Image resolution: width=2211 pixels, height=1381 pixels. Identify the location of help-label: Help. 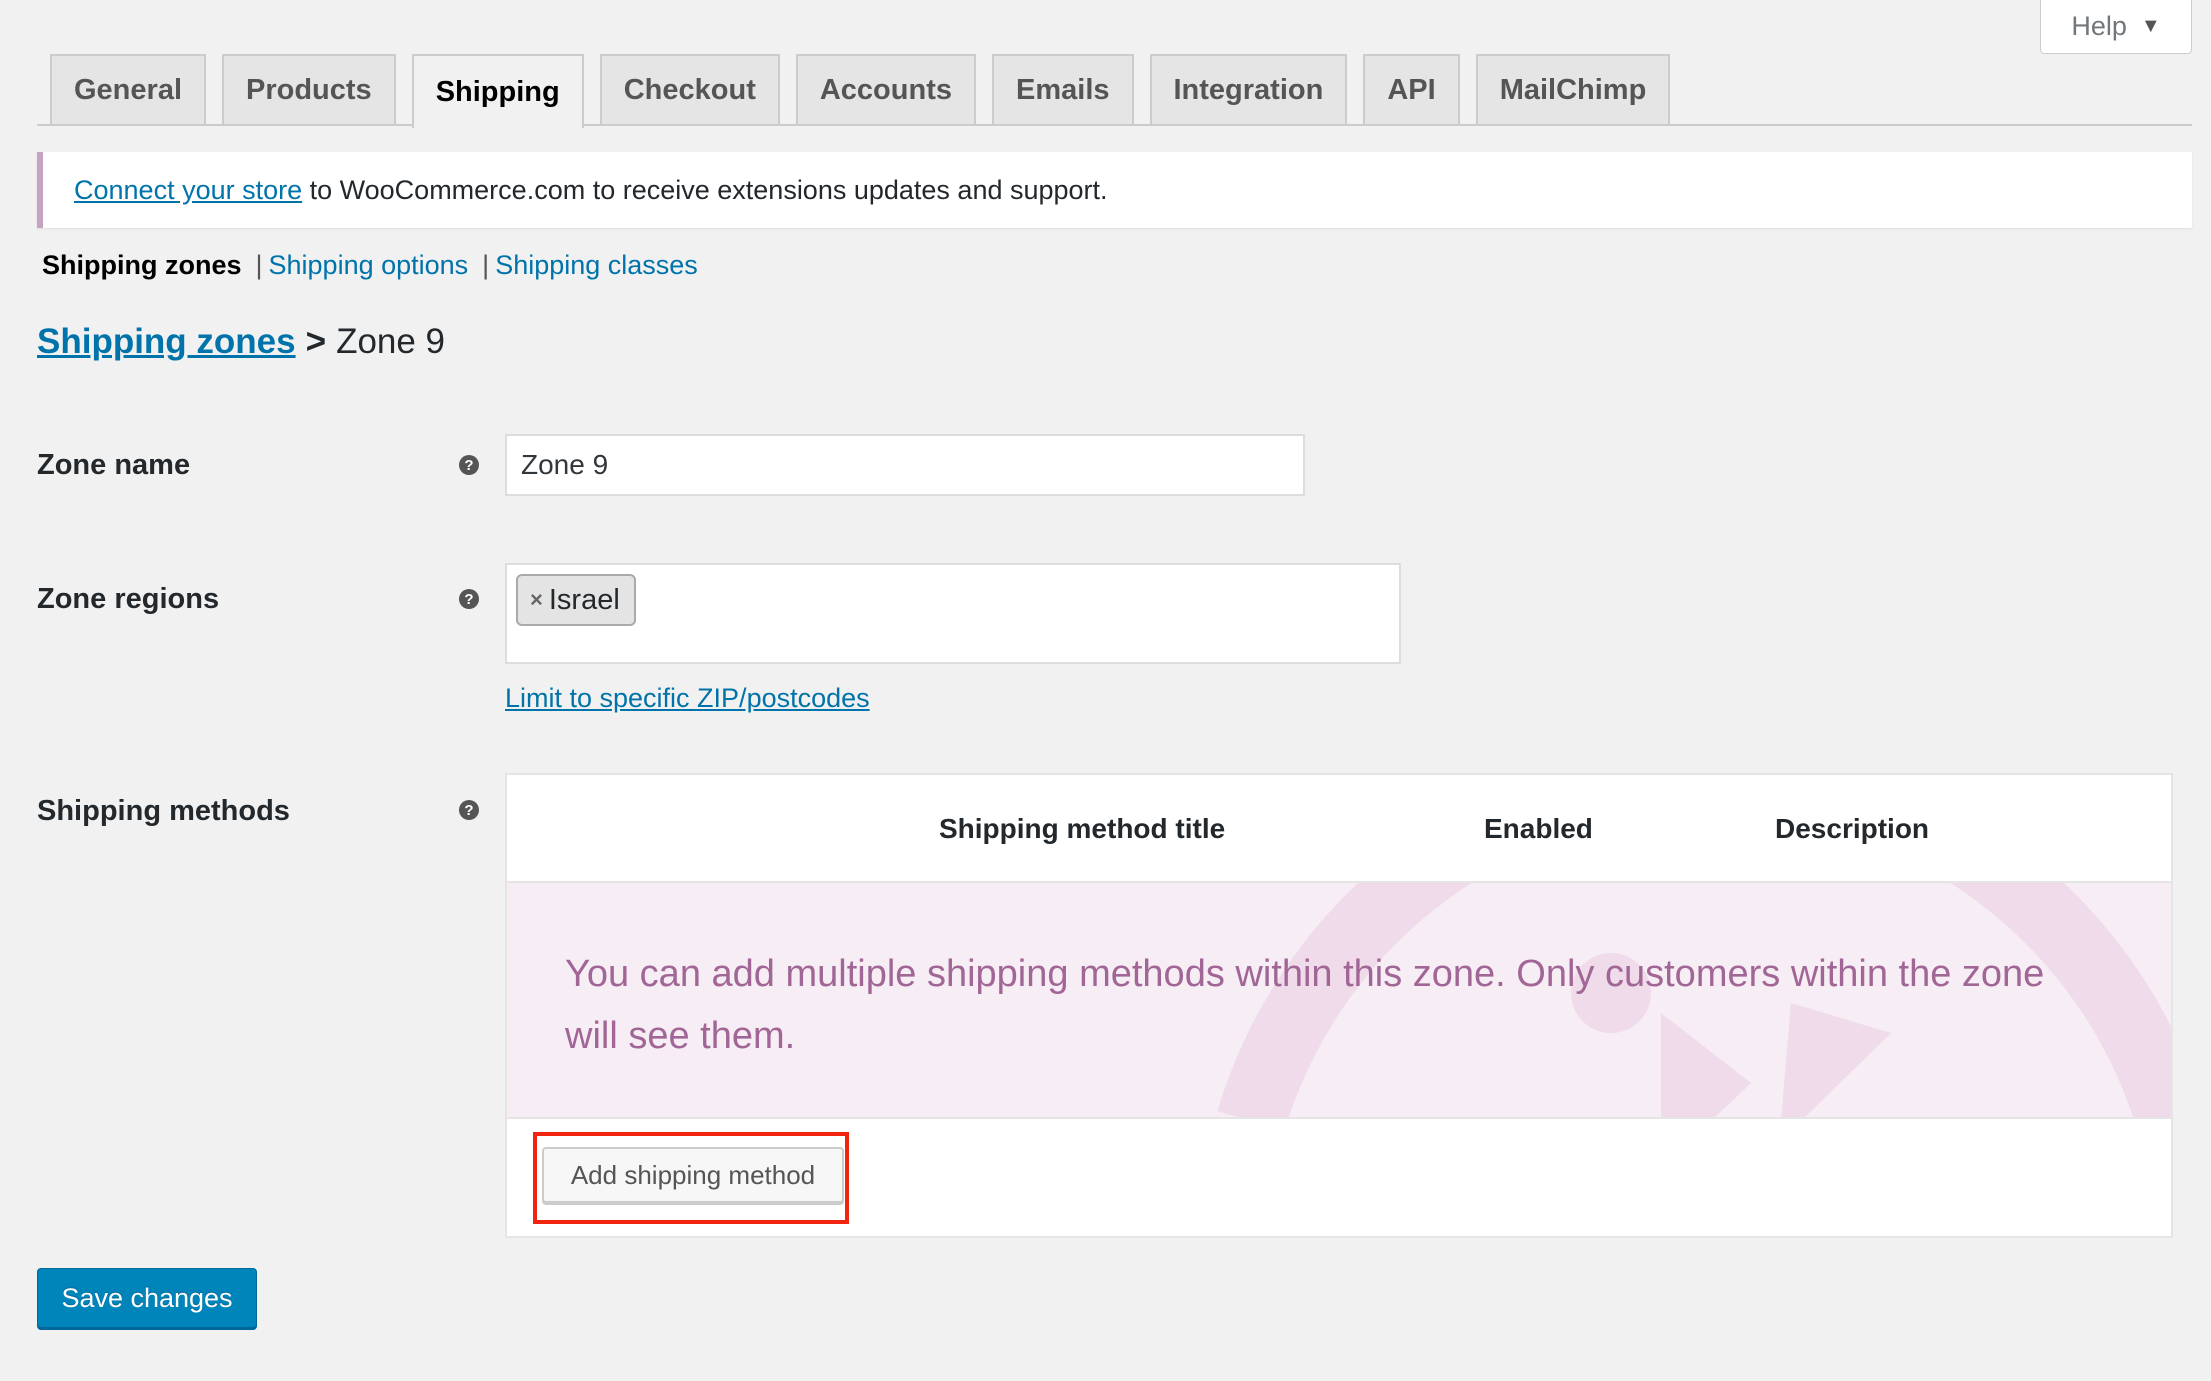
(2099, 26).